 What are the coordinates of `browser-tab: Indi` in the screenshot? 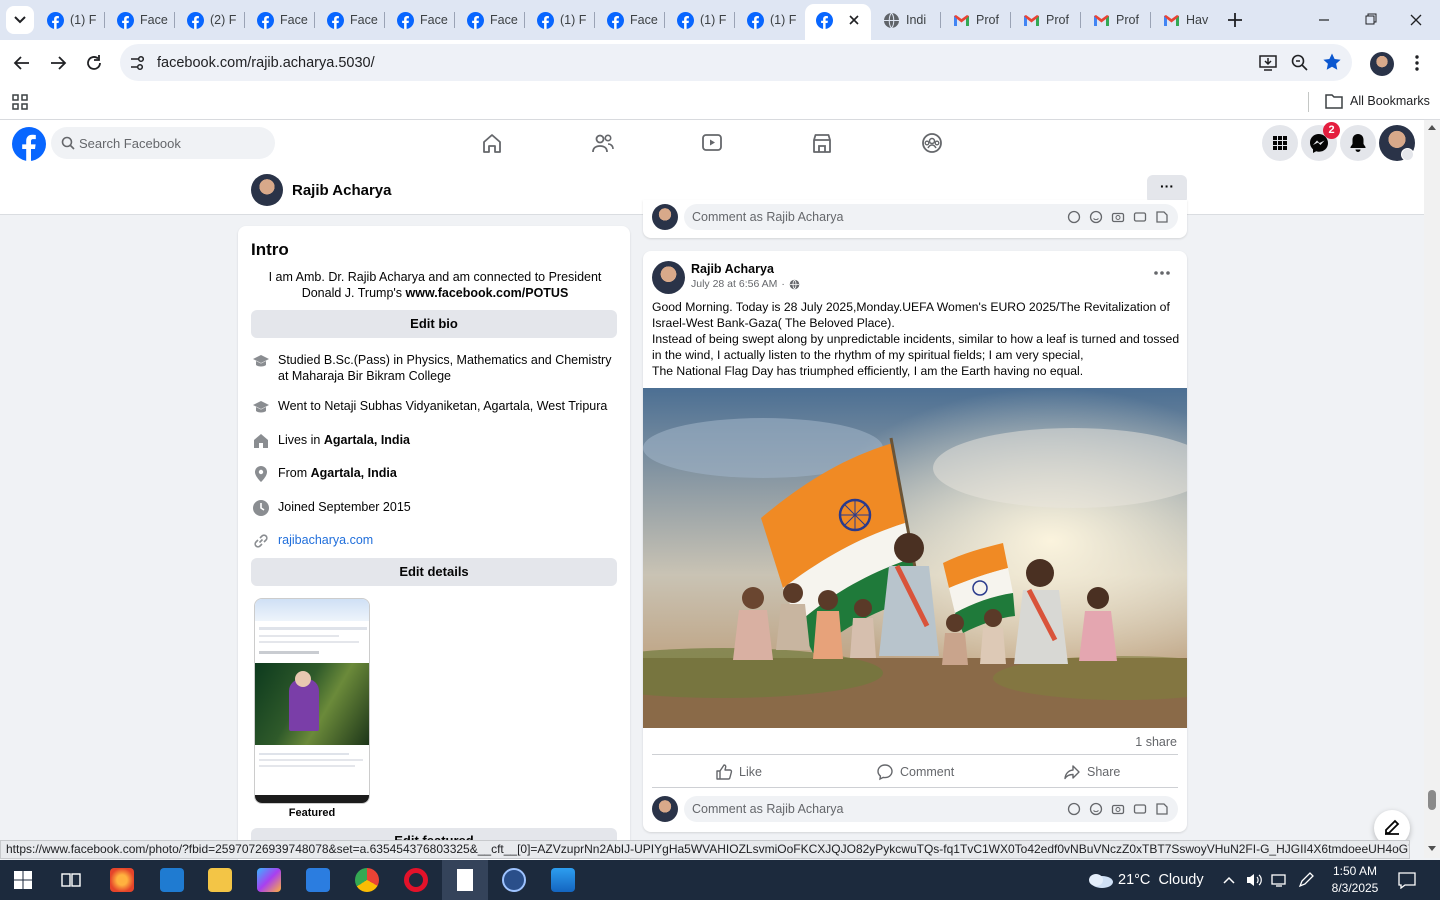 It's located at (906, 20).